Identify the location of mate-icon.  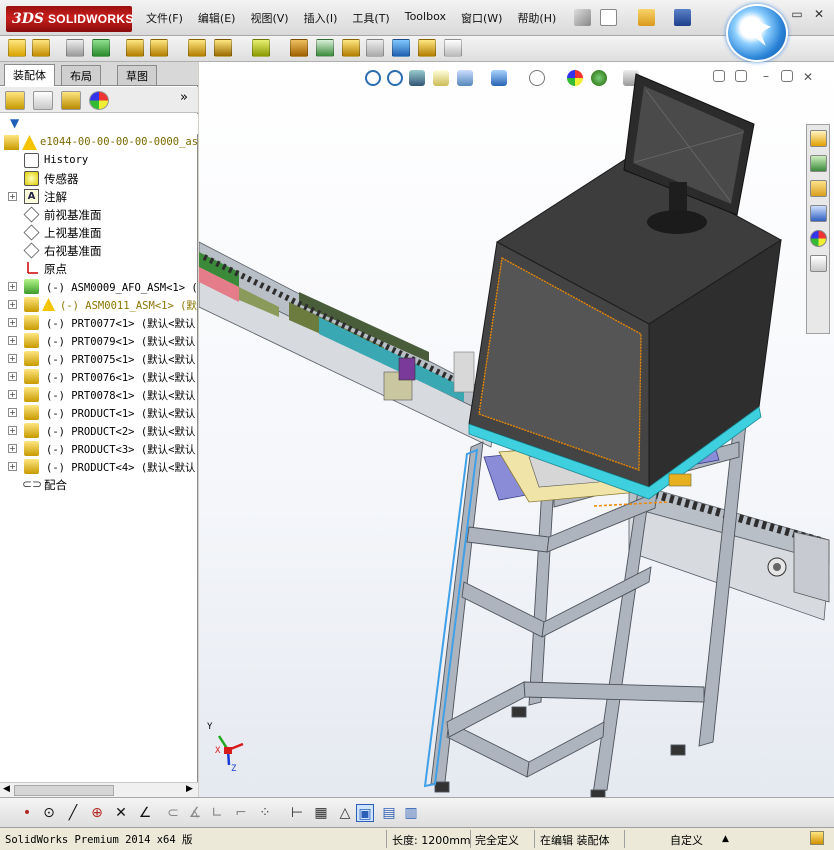
(75, 48).